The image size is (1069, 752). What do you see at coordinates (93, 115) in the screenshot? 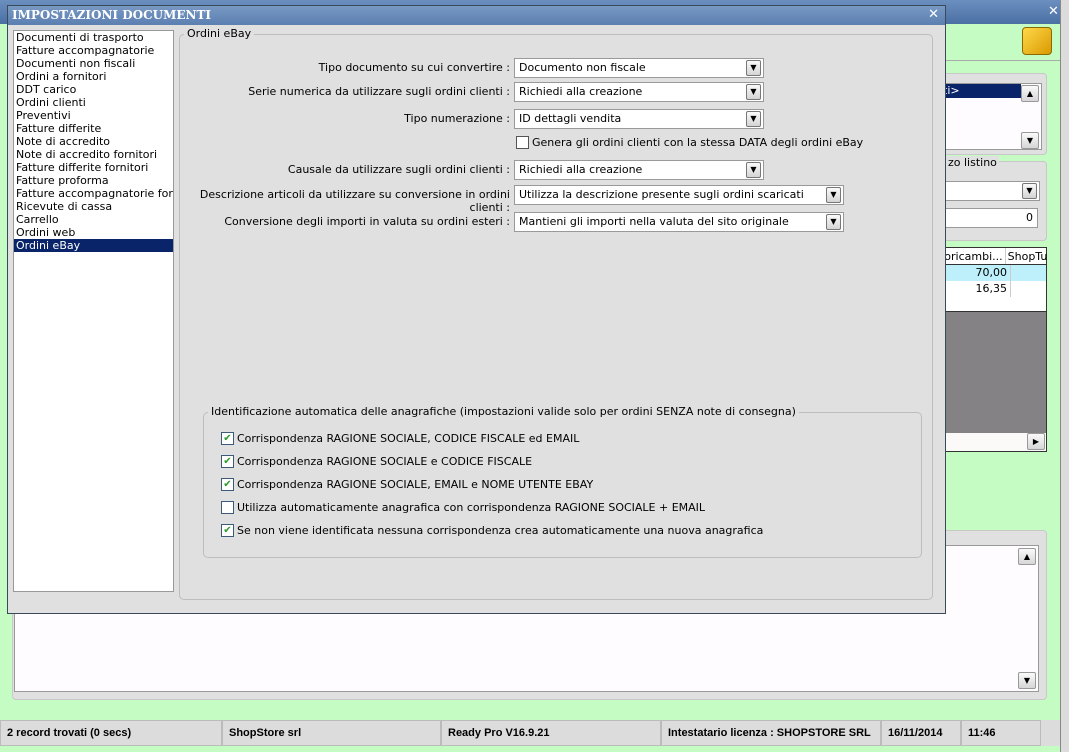
I see `category-item: Preventivi` at bounding box center [93, 115].